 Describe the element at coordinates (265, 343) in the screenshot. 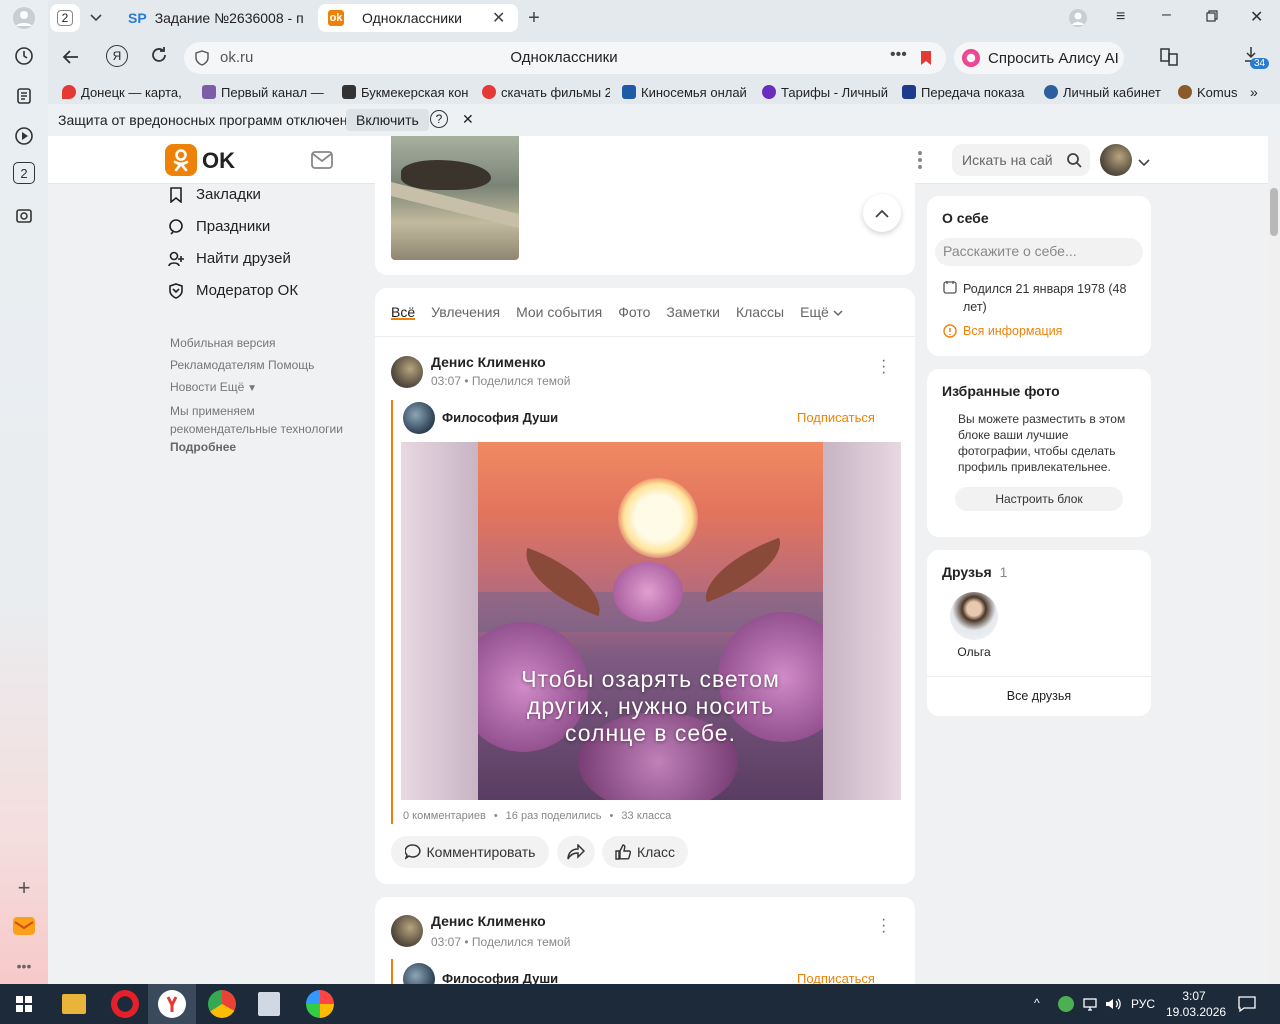

I see `mobile-version-link: Мобильная версия` at that location.